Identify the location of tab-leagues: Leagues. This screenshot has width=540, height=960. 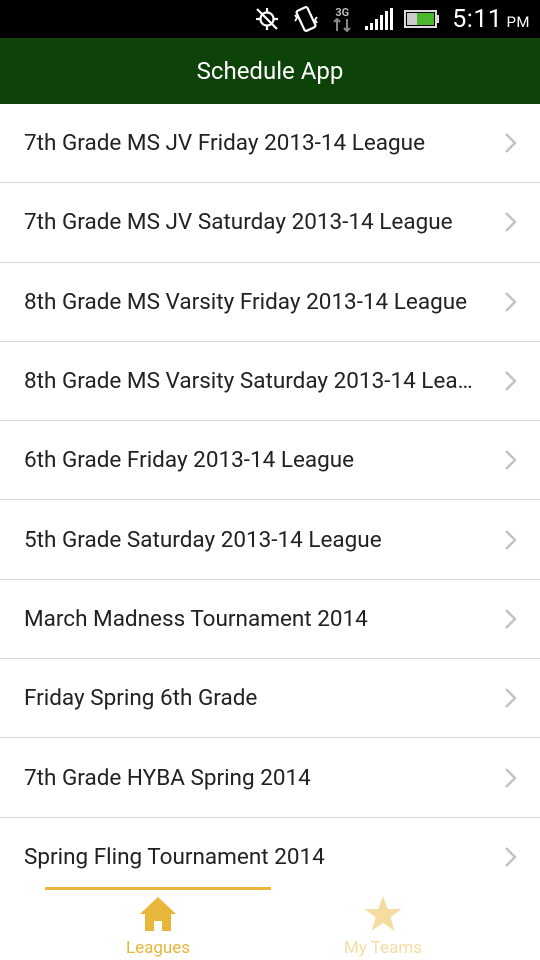
(158, 922).